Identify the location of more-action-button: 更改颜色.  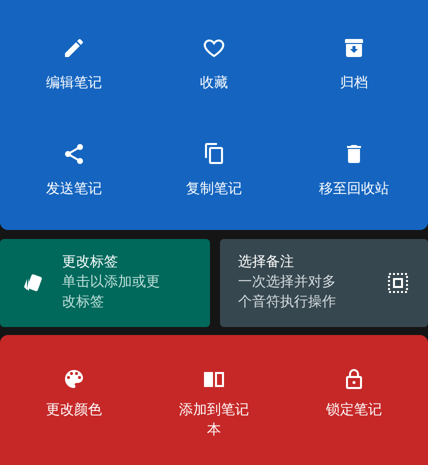
(74, 400).